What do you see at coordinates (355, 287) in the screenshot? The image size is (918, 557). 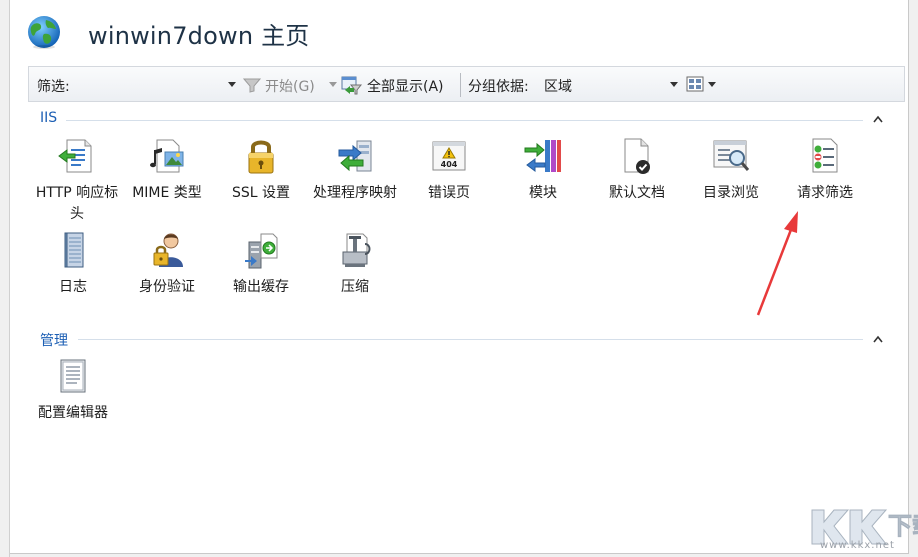 I see `feature-label: 压缩` at bounding box center [355, 287].